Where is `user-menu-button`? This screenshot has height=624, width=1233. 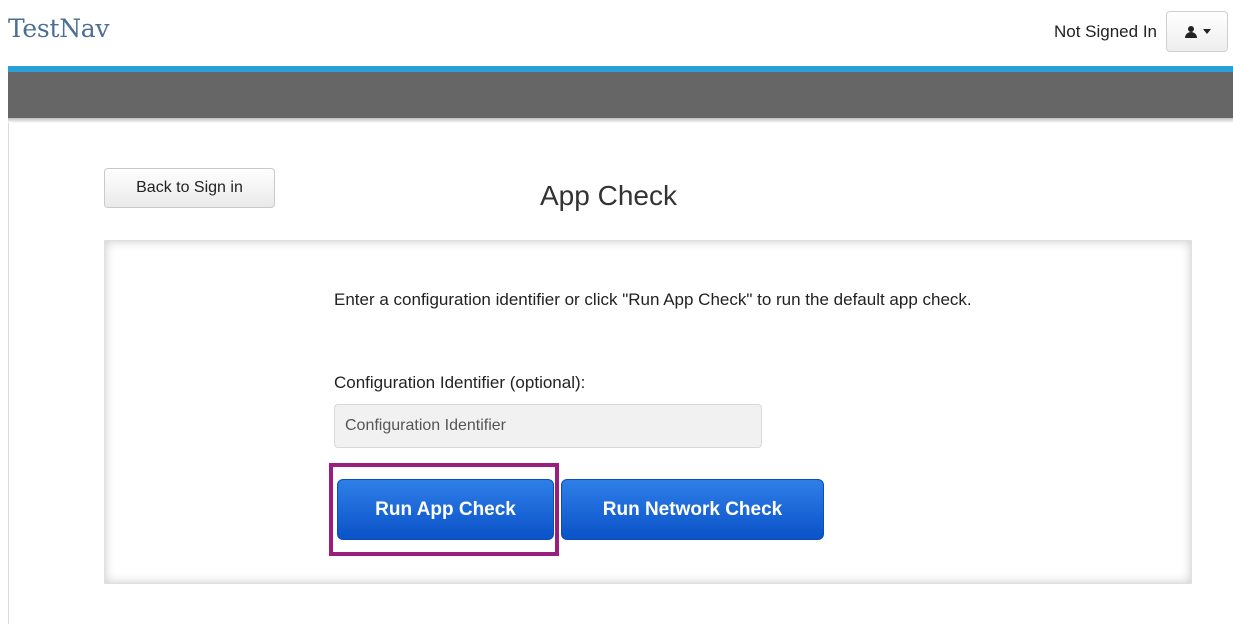
user-menu-button is located at coordinates (1197, 31).